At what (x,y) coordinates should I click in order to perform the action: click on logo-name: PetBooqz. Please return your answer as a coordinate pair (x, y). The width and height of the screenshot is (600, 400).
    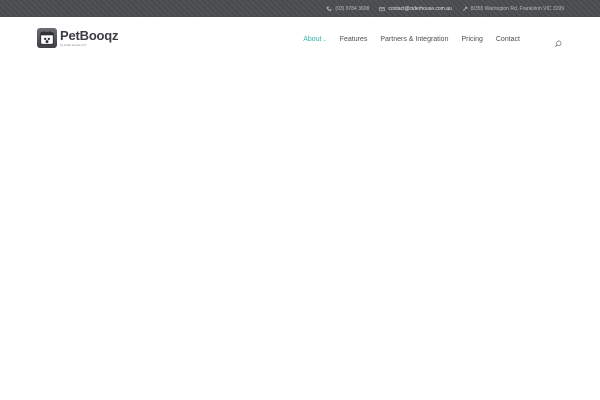
    Looking at the image, I should click on (89, 35).